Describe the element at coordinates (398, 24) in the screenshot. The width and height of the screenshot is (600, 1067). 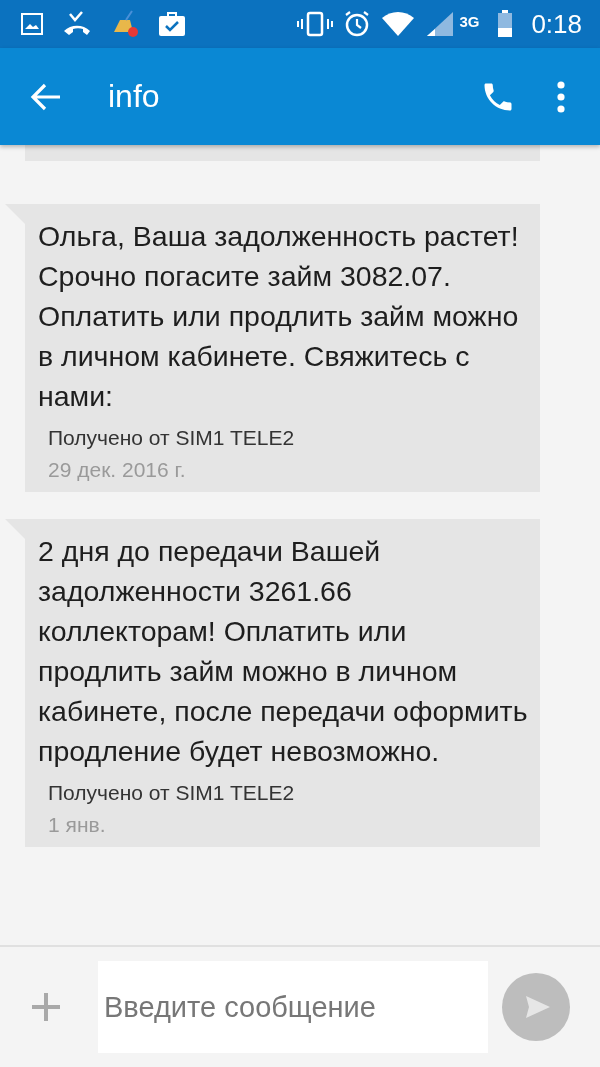
I see `wifi-icon` at that location.